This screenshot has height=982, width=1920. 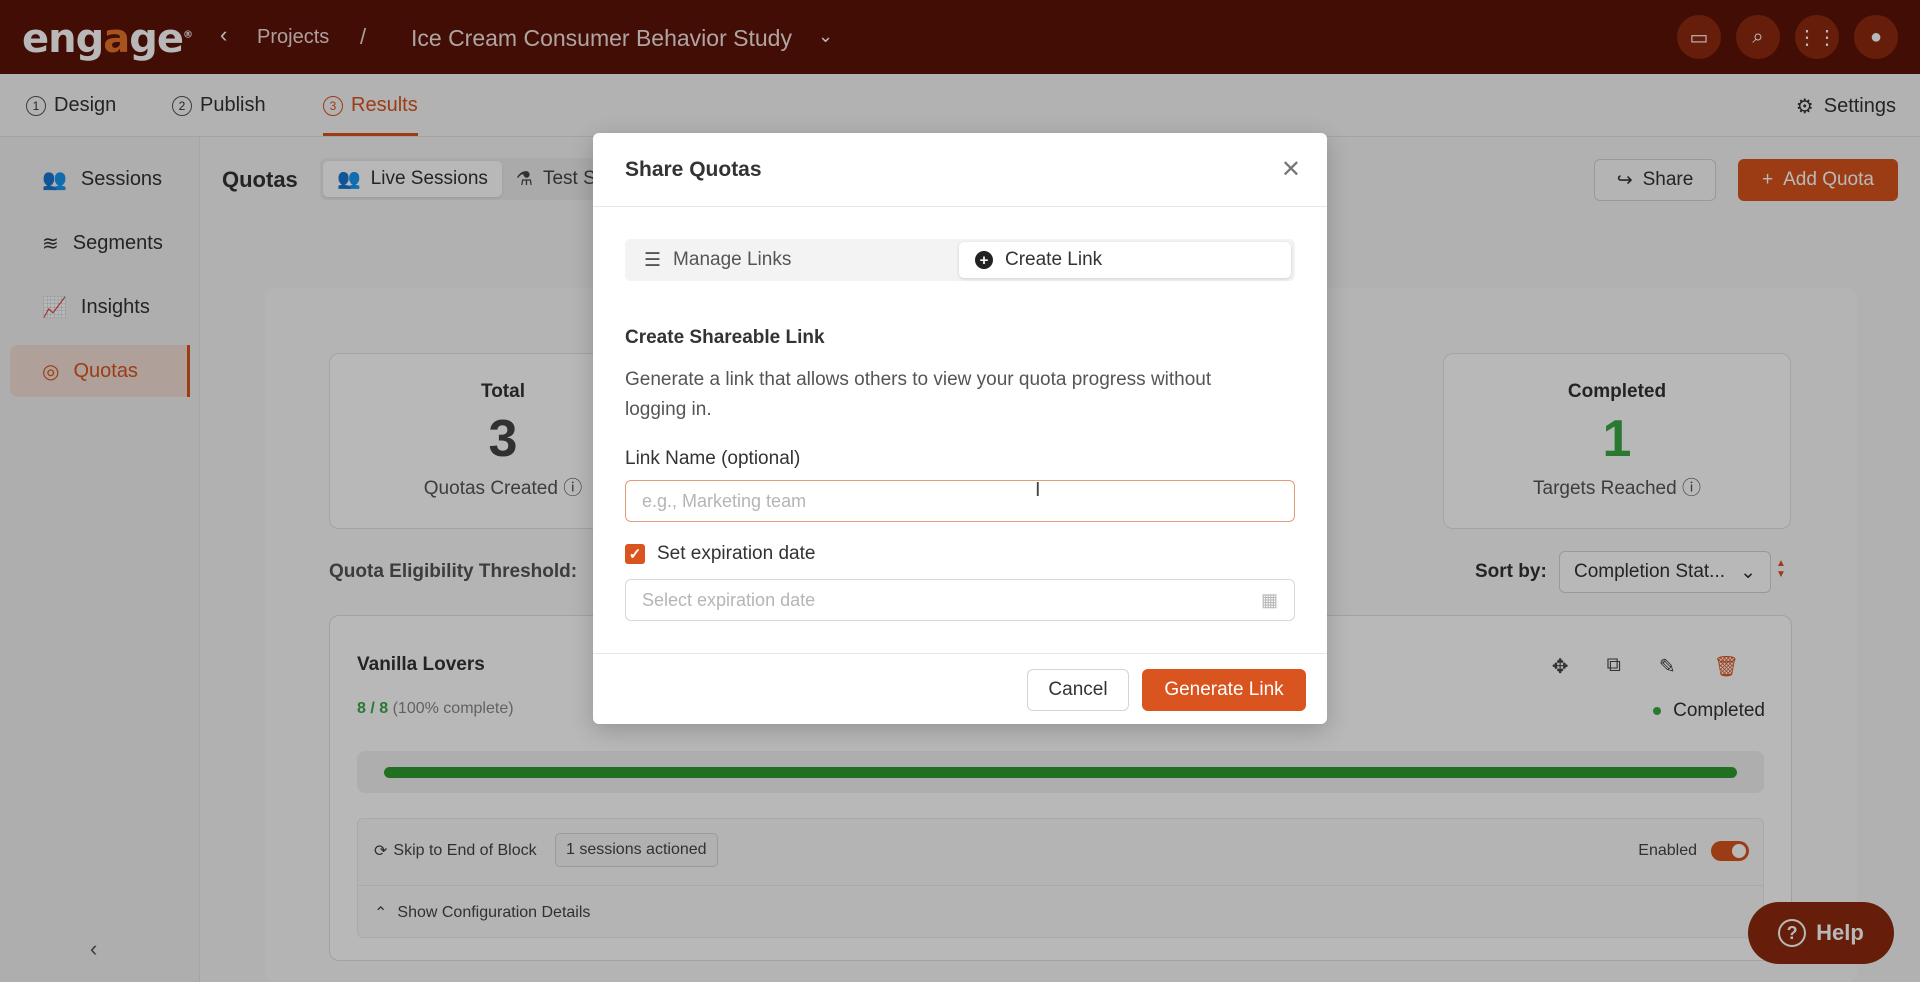 What do you see at coordinates (653, 260) in the screenshot?
I see `list-icon: ☰` at bounding box center [653, 260].